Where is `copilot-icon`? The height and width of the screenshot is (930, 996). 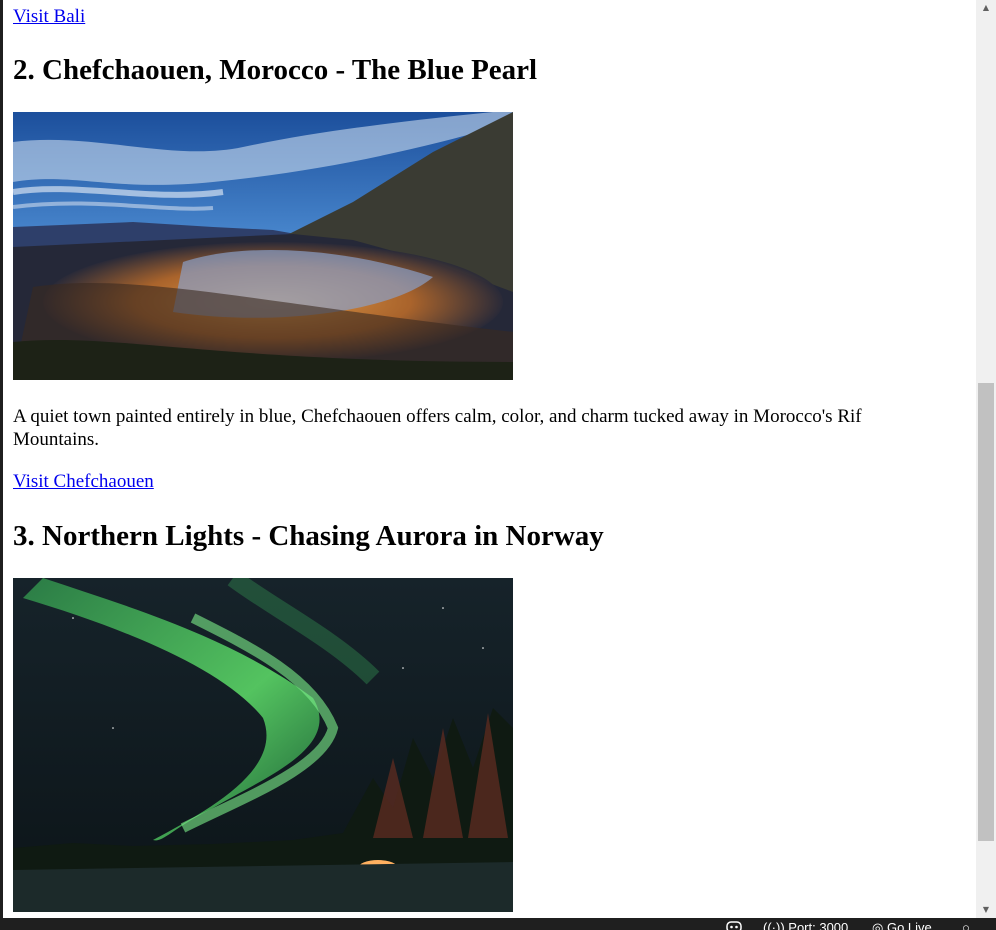
copilot-icon is located at coordinates (734, 925).